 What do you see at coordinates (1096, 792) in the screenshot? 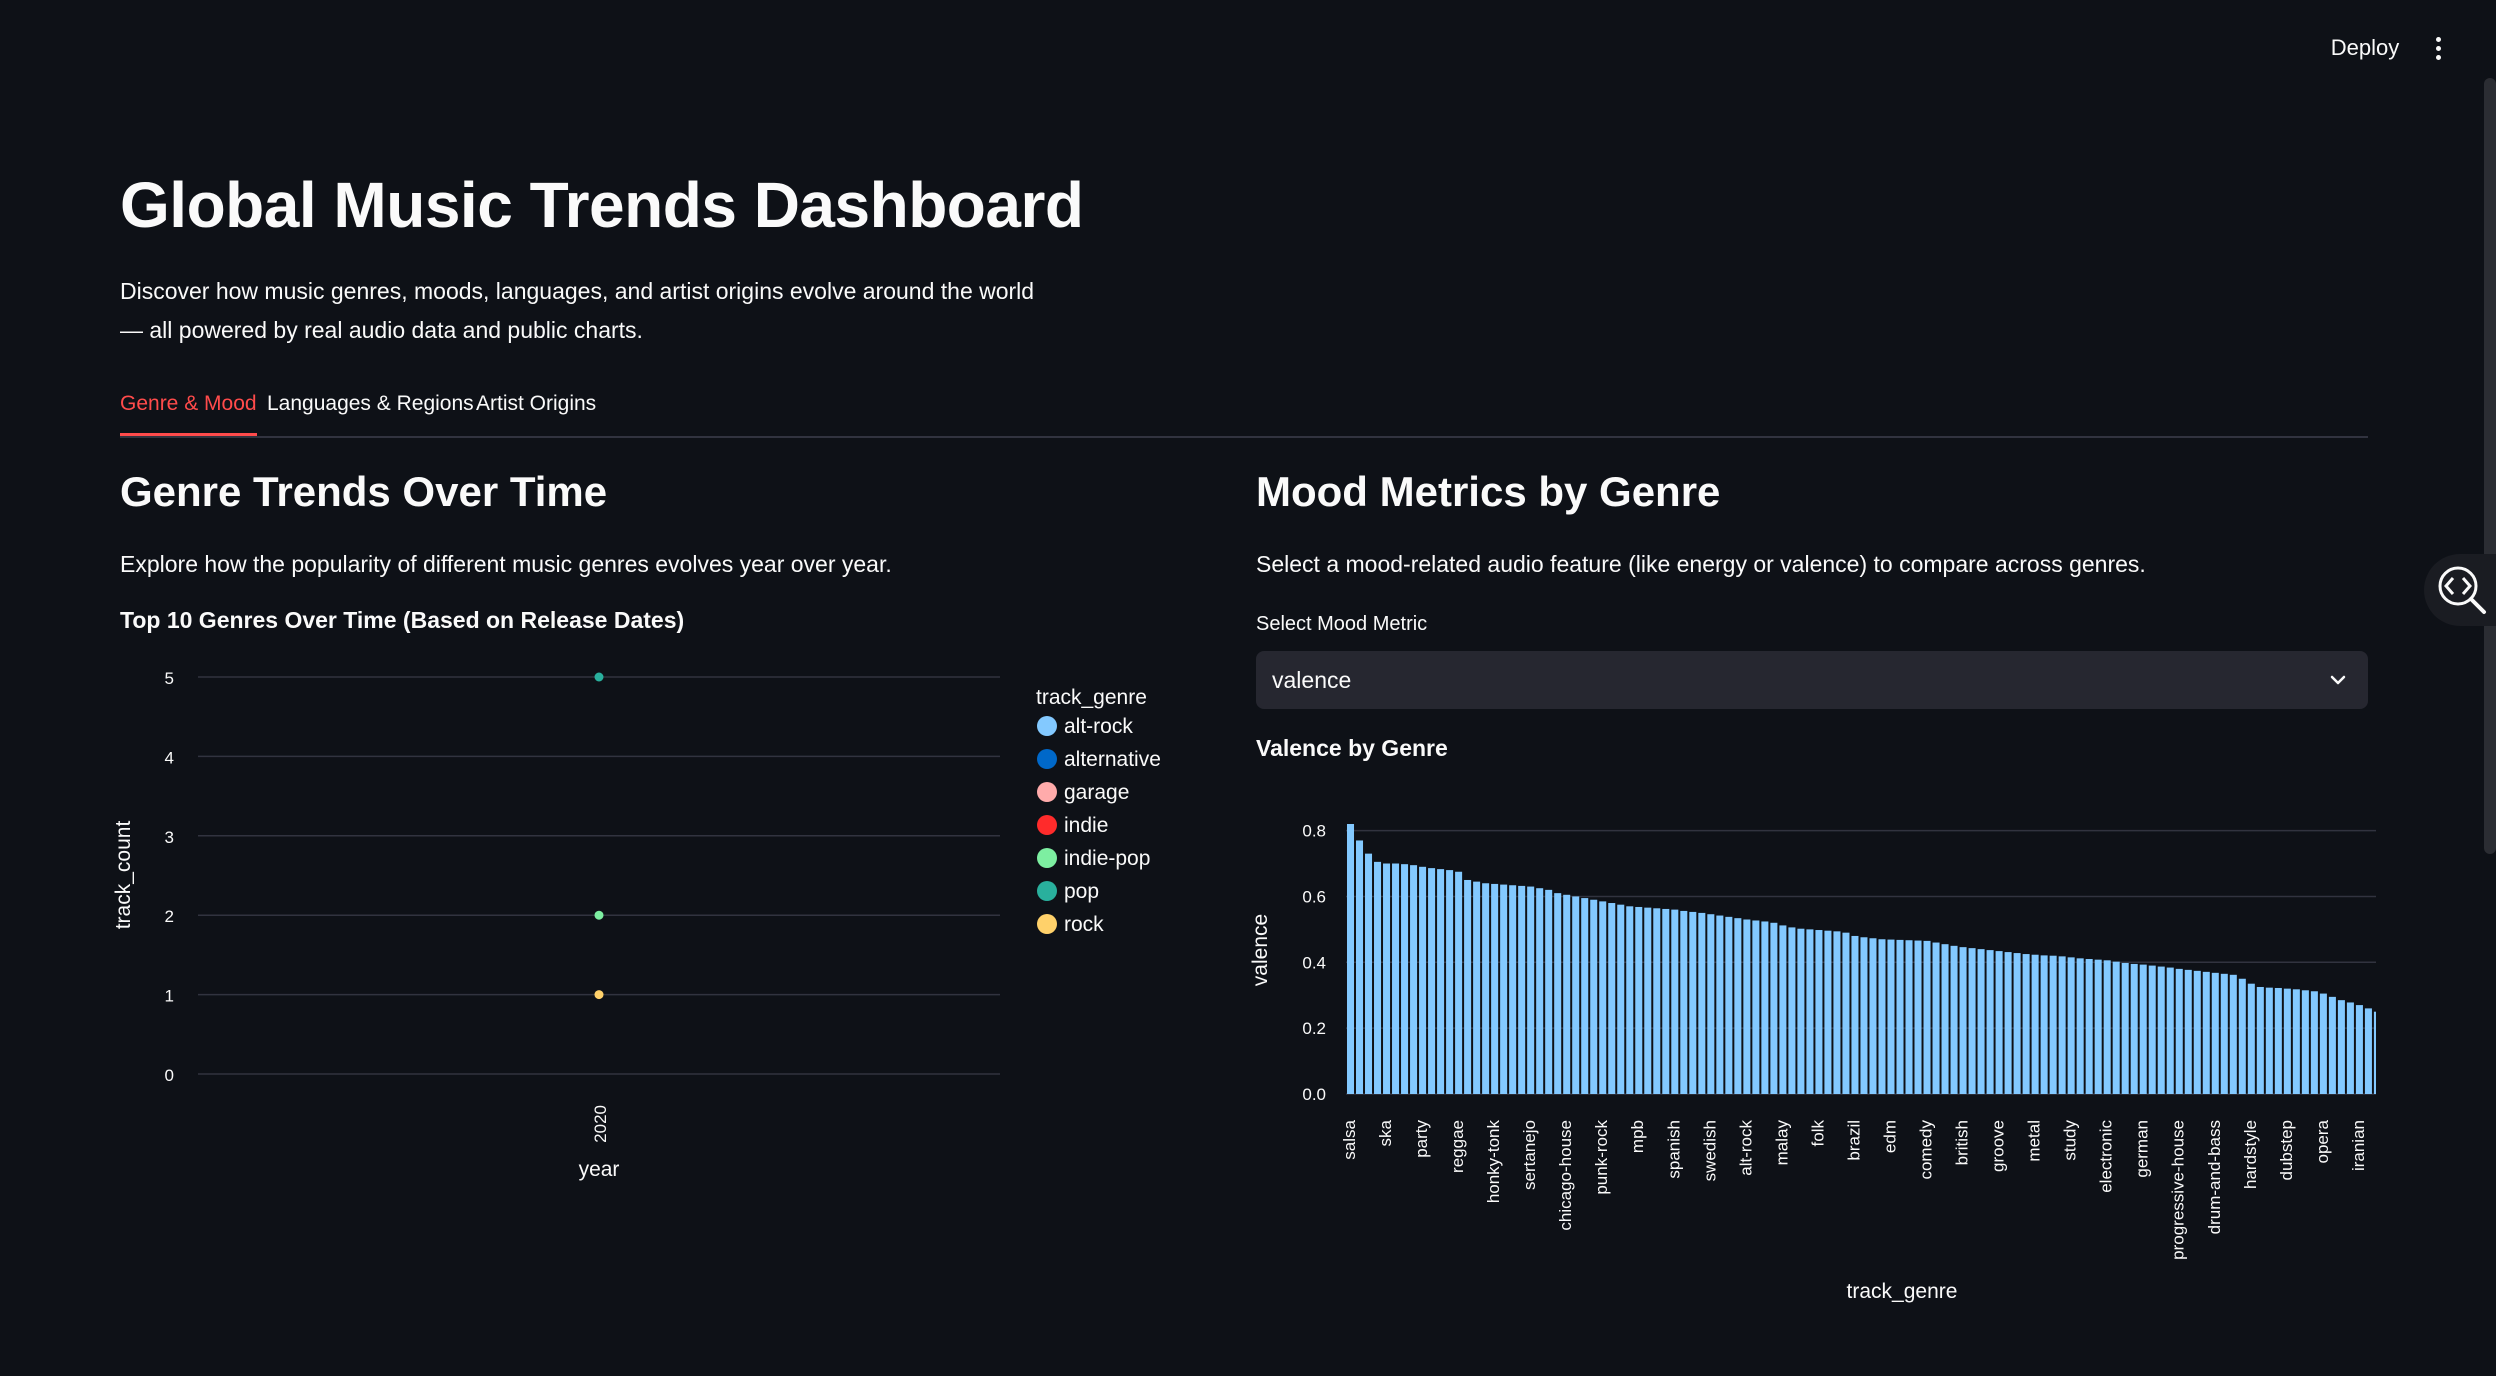
I see `legend-entry: garage` at bounding box center [1096, 792].